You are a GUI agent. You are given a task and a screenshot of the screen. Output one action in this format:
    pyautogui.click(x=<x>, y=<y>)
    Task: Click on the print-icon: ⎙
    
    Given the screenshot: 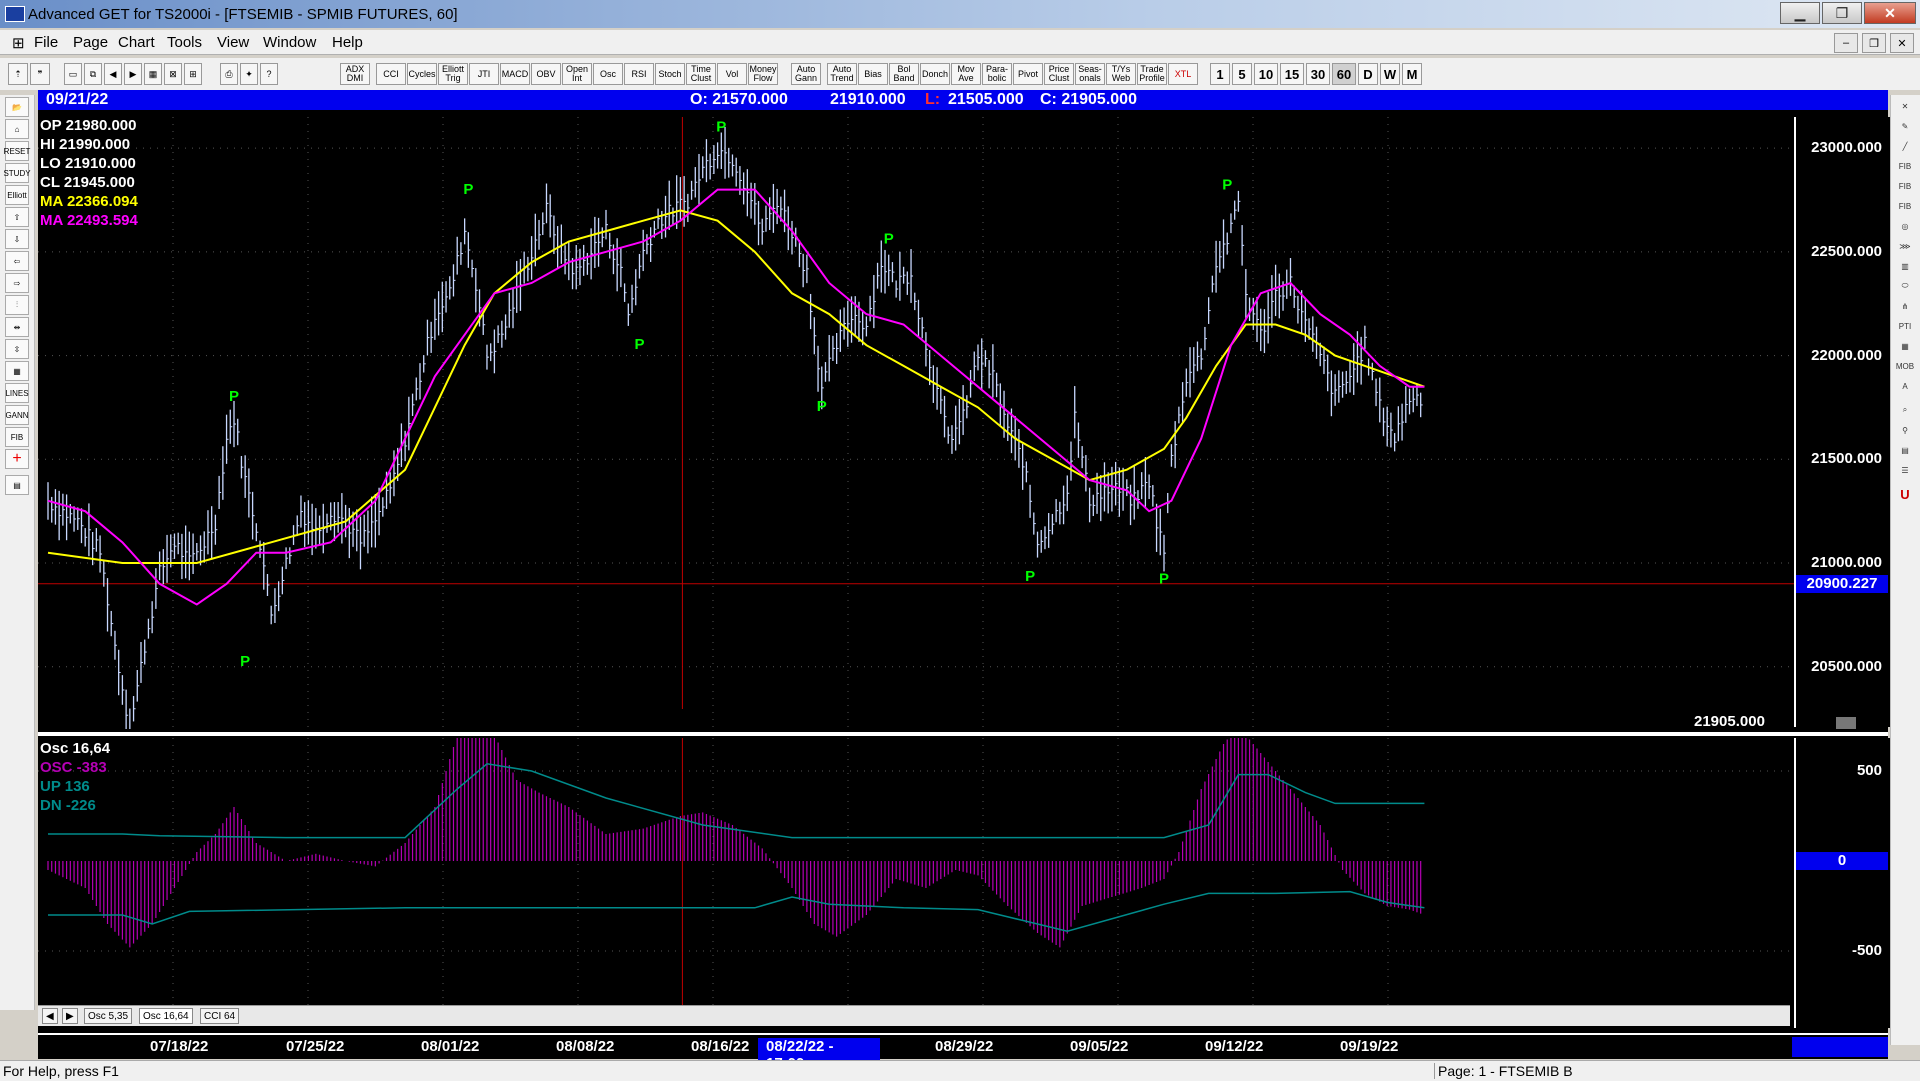 What is the action you would take?
    pyautogui.click(x=229, y=74)
    